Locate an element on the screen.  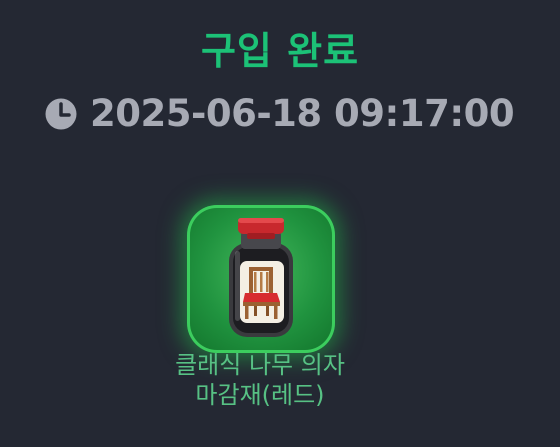
item-icon-frame is located at coordinates (261, 279).